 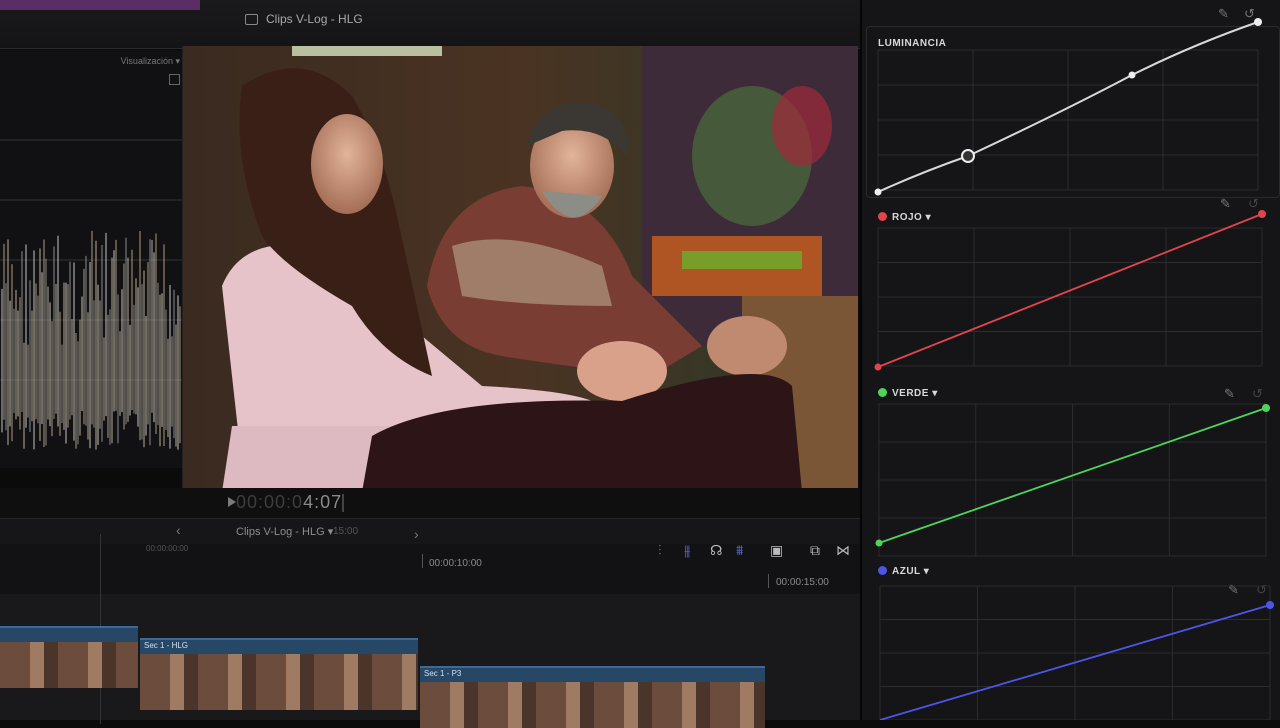 I want to click on video-scopes-panel: Visualización ▾, so click(x=93, y=259).